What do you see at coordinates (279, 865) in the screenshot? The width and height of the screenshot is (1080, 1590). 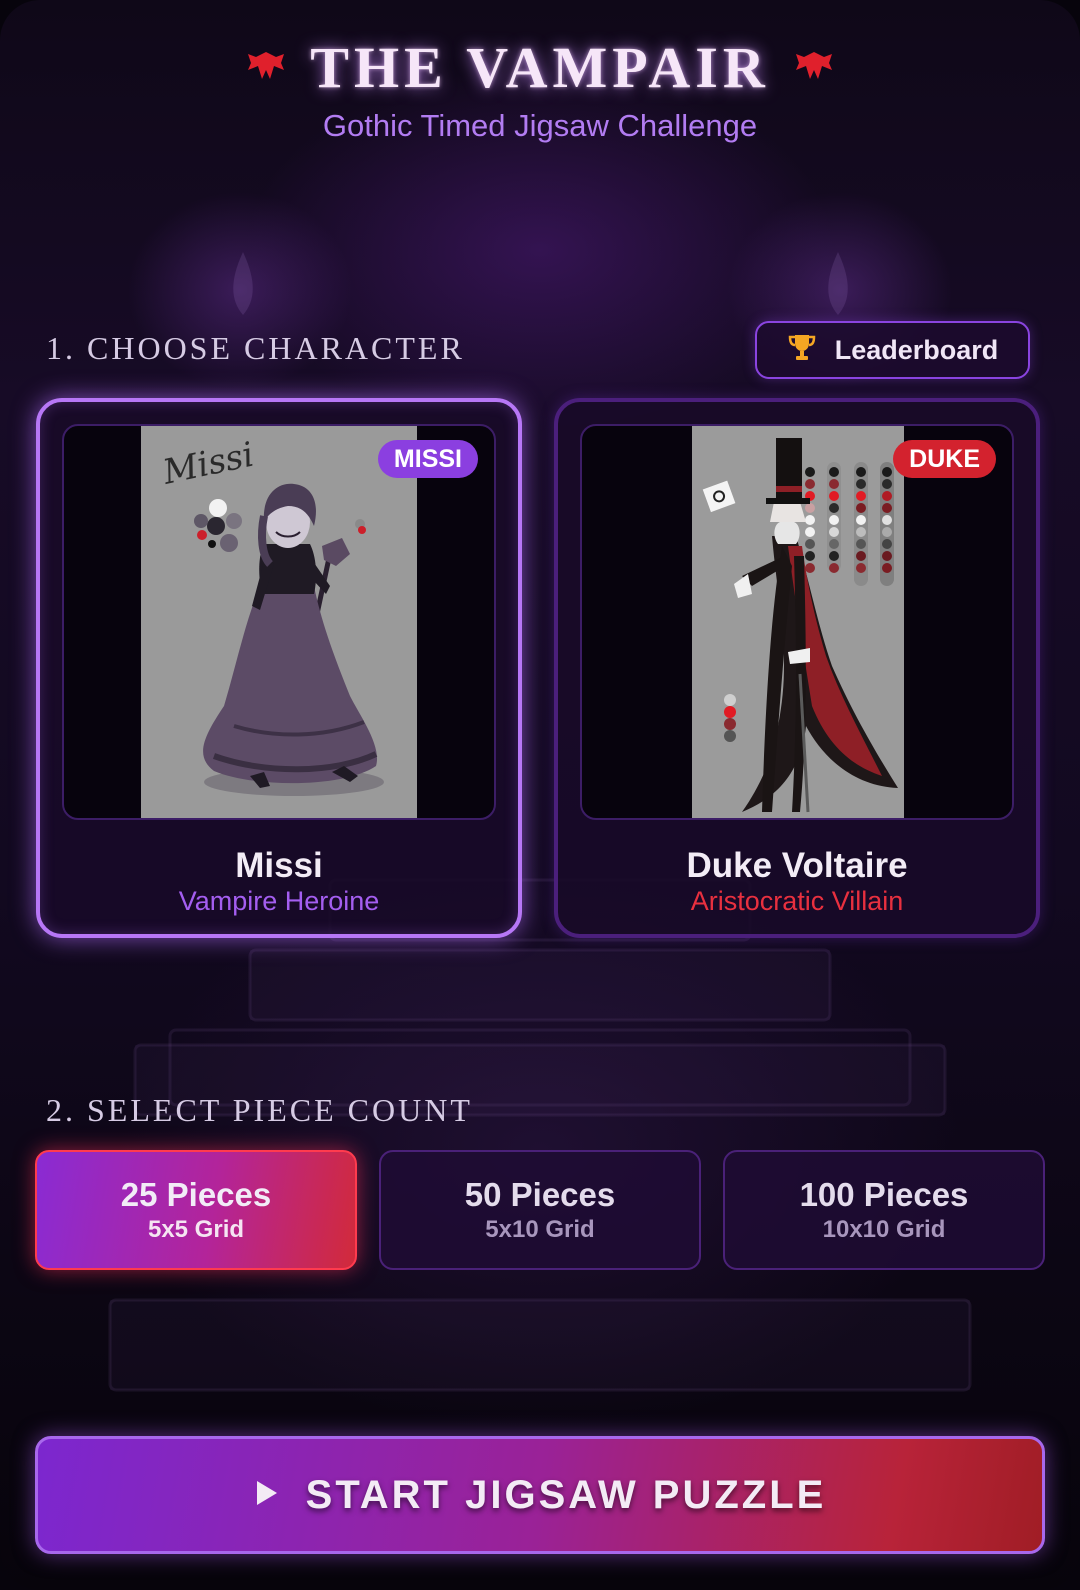 I see `character-name-missi: Missi` at bounding box center [279, 865].